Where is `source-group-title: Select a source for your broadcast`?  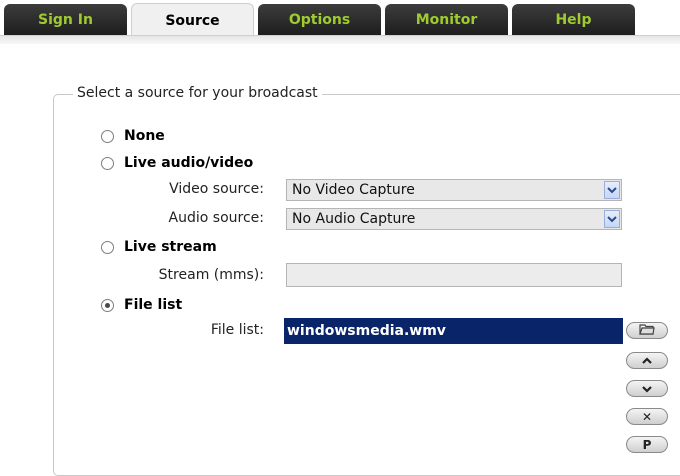 source-group-title: Select a source for your broadcast is located at coordinates (197, 93).